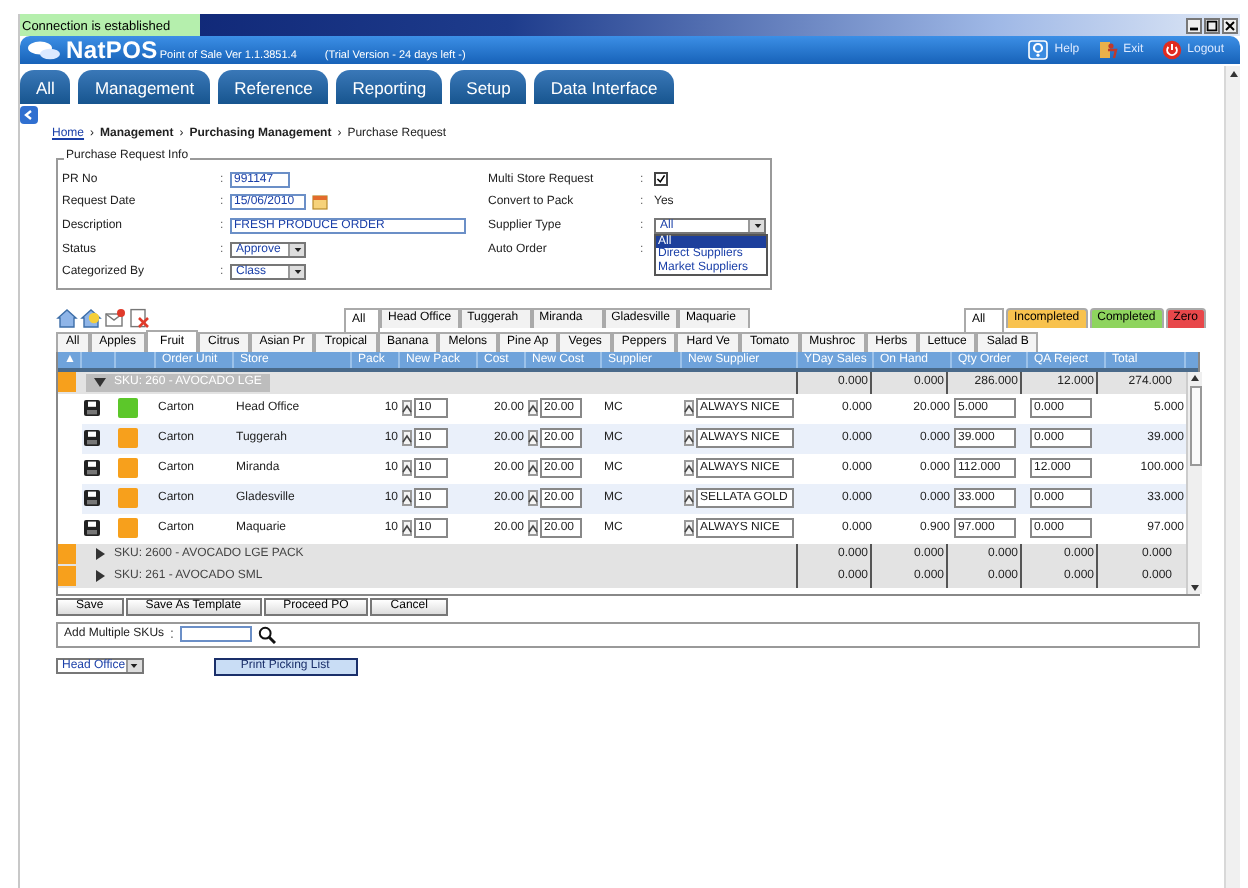 This screenshot has height=888, width=1248. What do you see at coordinates (91, 317) in the screenshot?
I see `house-sun-icon` at bounding box center [91, 317].